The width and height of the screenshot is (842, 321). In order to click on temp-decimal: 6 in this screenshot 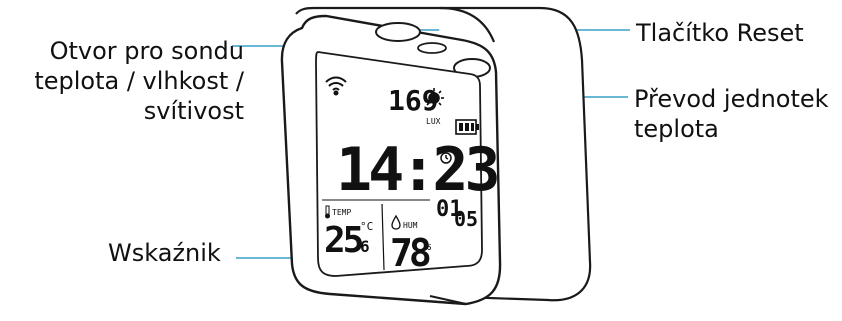, I will do `click(365, 246)`.